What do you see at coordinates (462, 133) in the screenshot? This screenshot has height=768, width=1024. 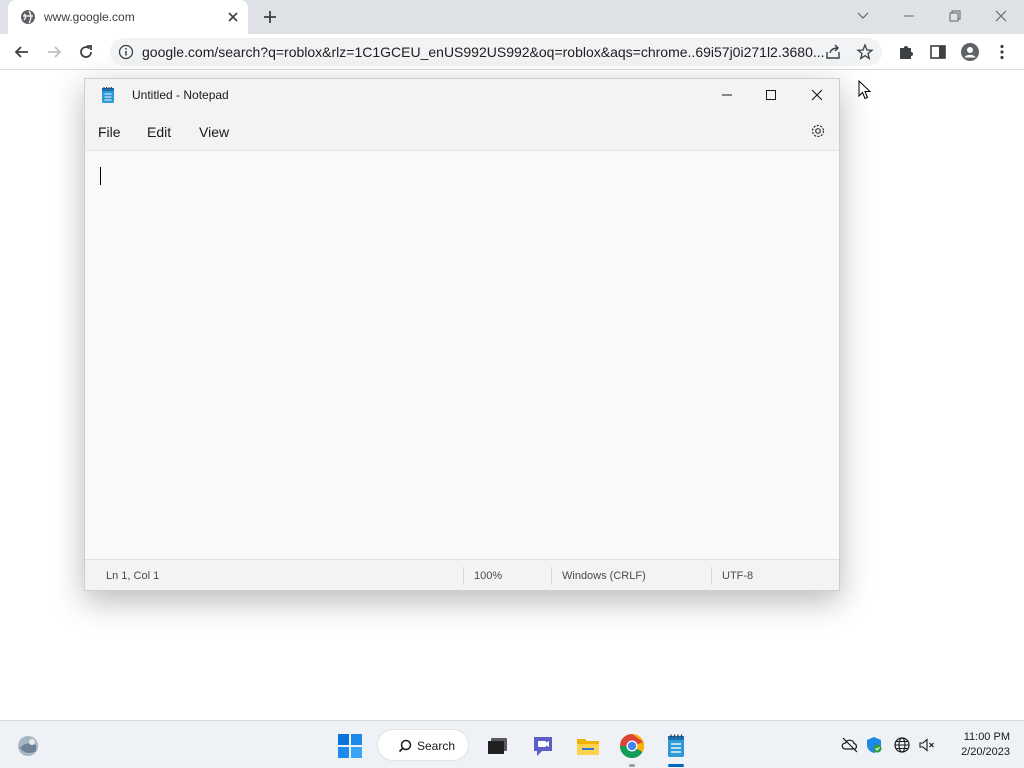 I see `notepad-menu-bar: File Edit View` at bounding box center [462, 133].